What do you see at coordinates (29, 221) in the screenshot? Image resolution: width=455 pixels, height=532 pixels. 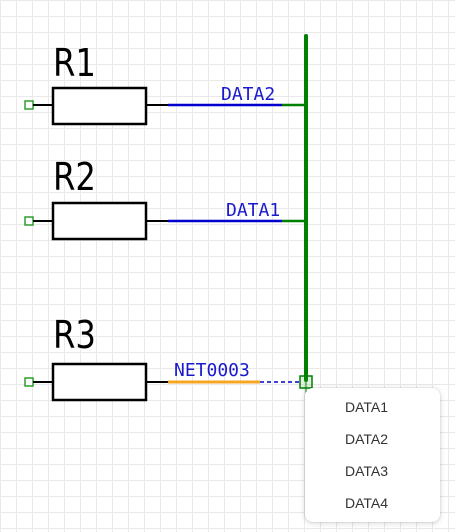 I see `r2-pin` at bounding box center [29, 221].